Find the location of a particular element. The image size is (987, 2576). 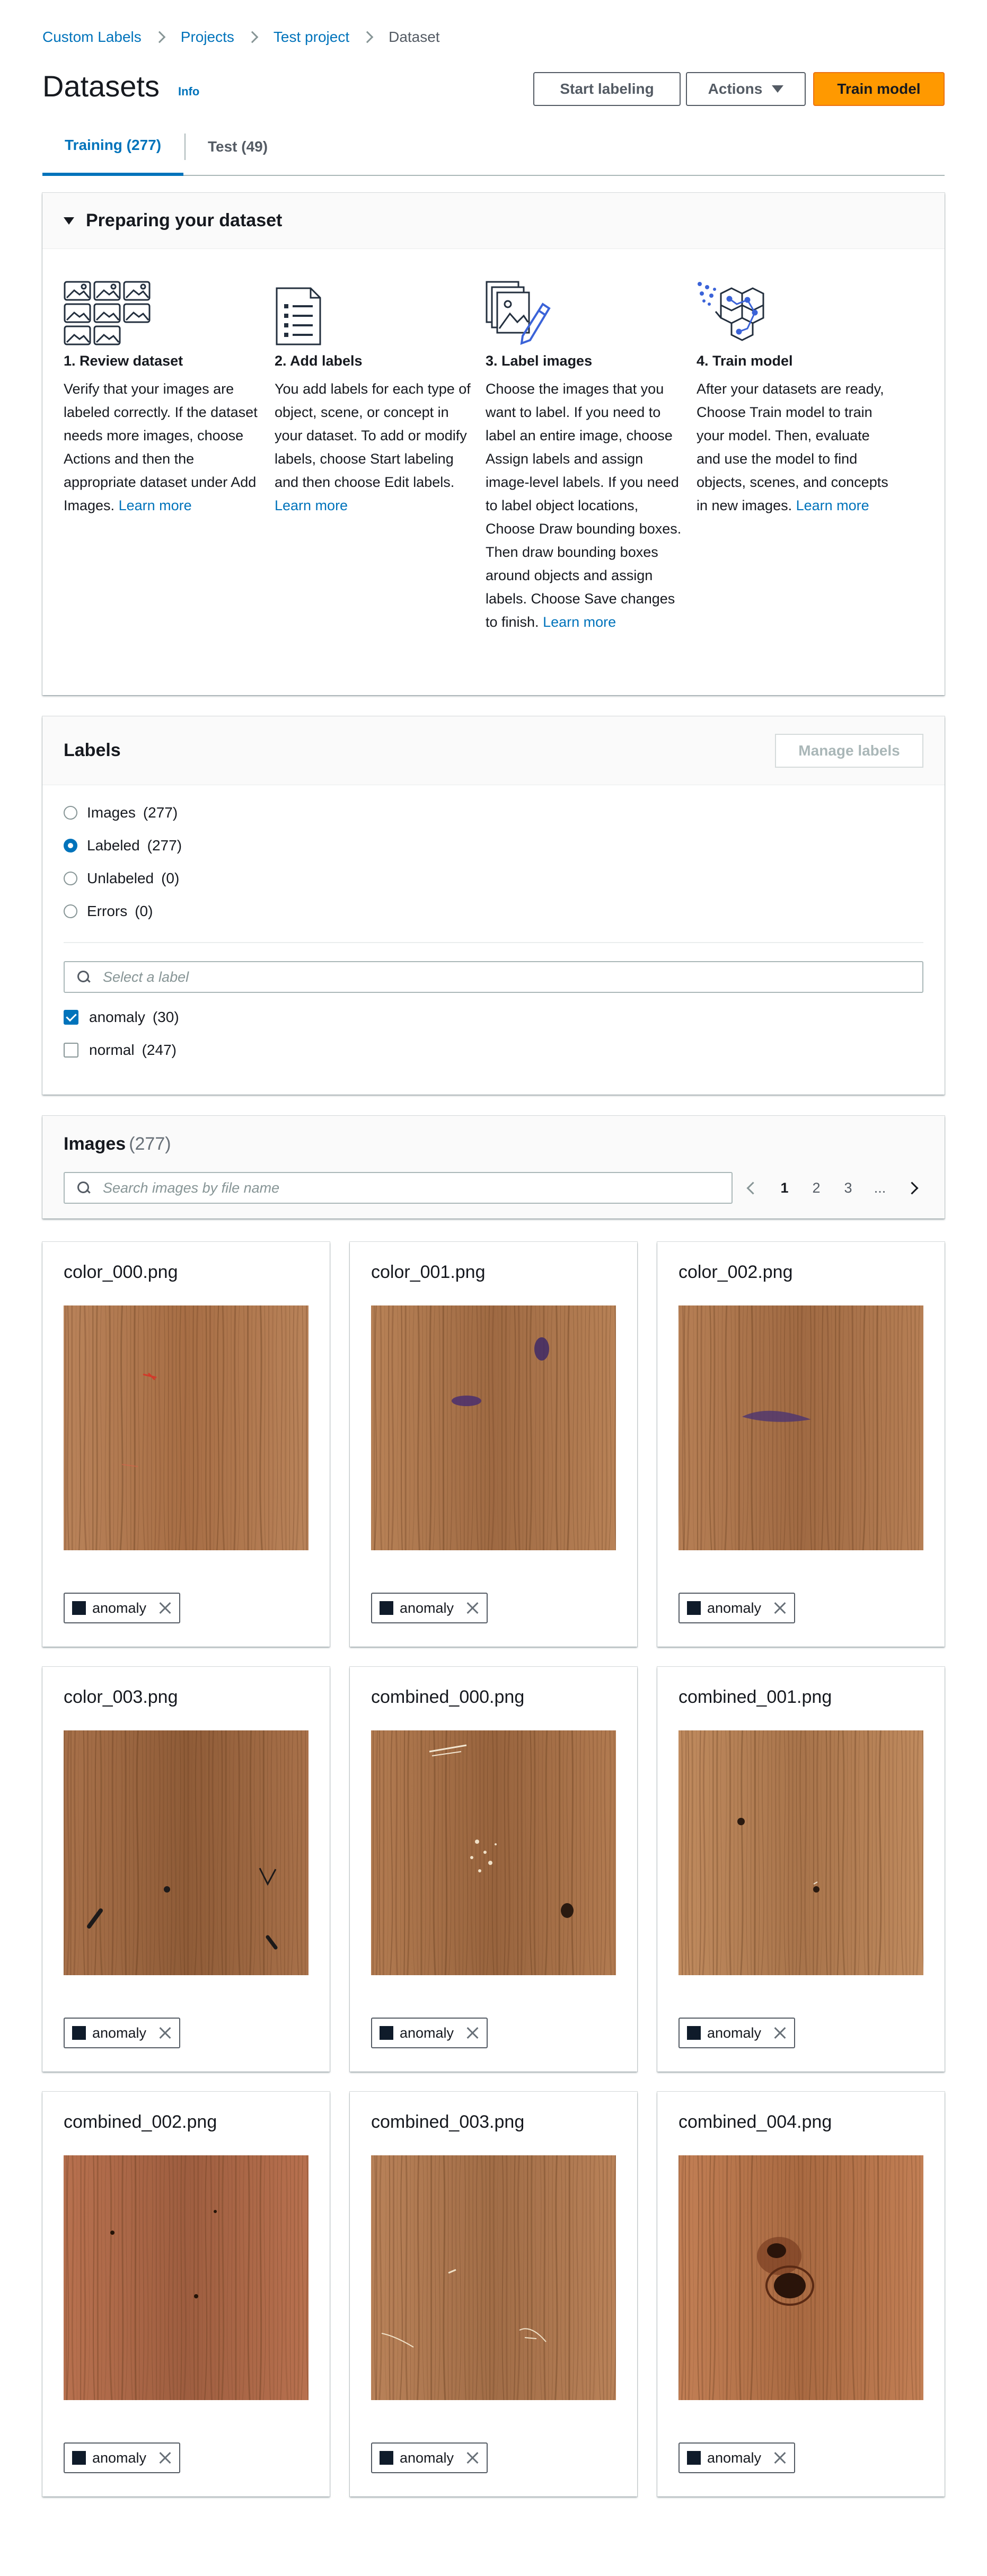

breadcrumb-projects: Projects is located at coordinates (207, 37).